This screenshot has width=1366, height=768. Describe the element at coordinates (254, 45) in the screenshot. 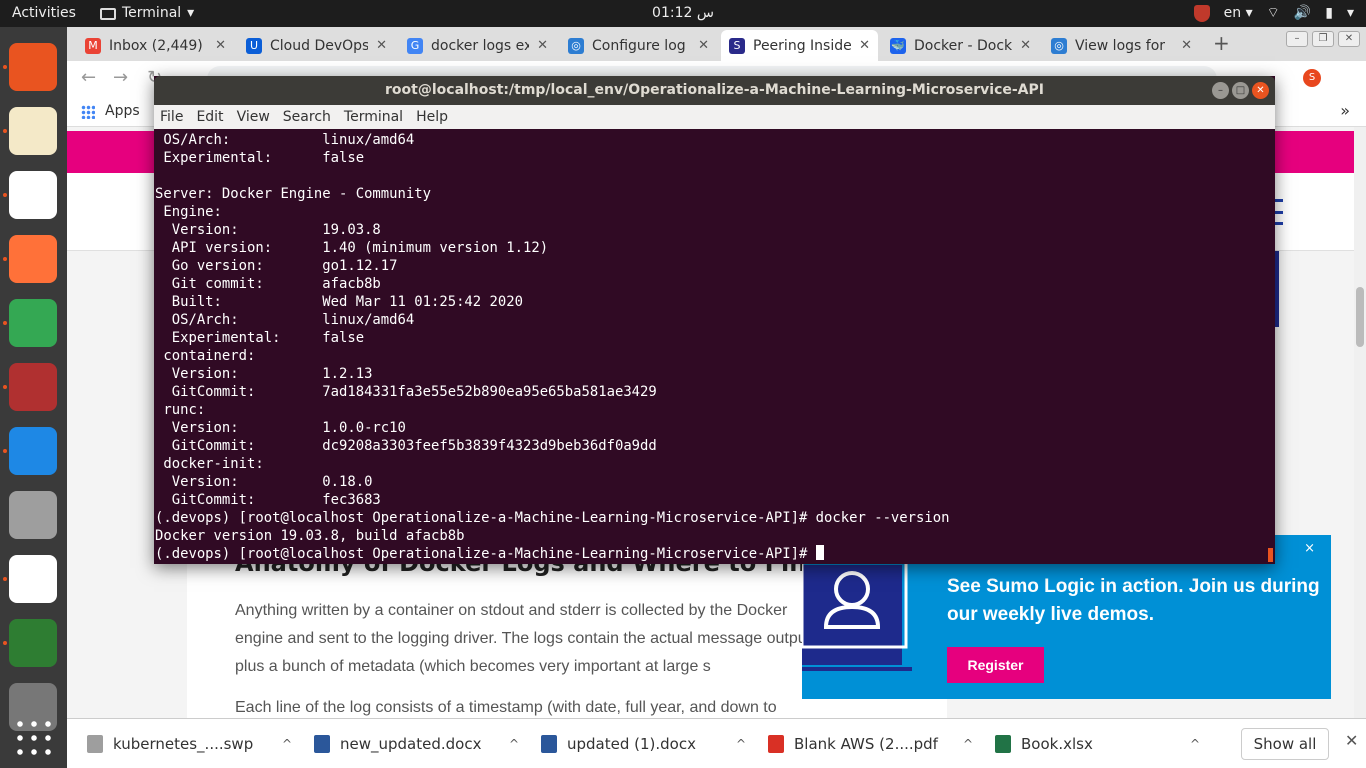

I see `tab-favicon-icon: U` at that location.